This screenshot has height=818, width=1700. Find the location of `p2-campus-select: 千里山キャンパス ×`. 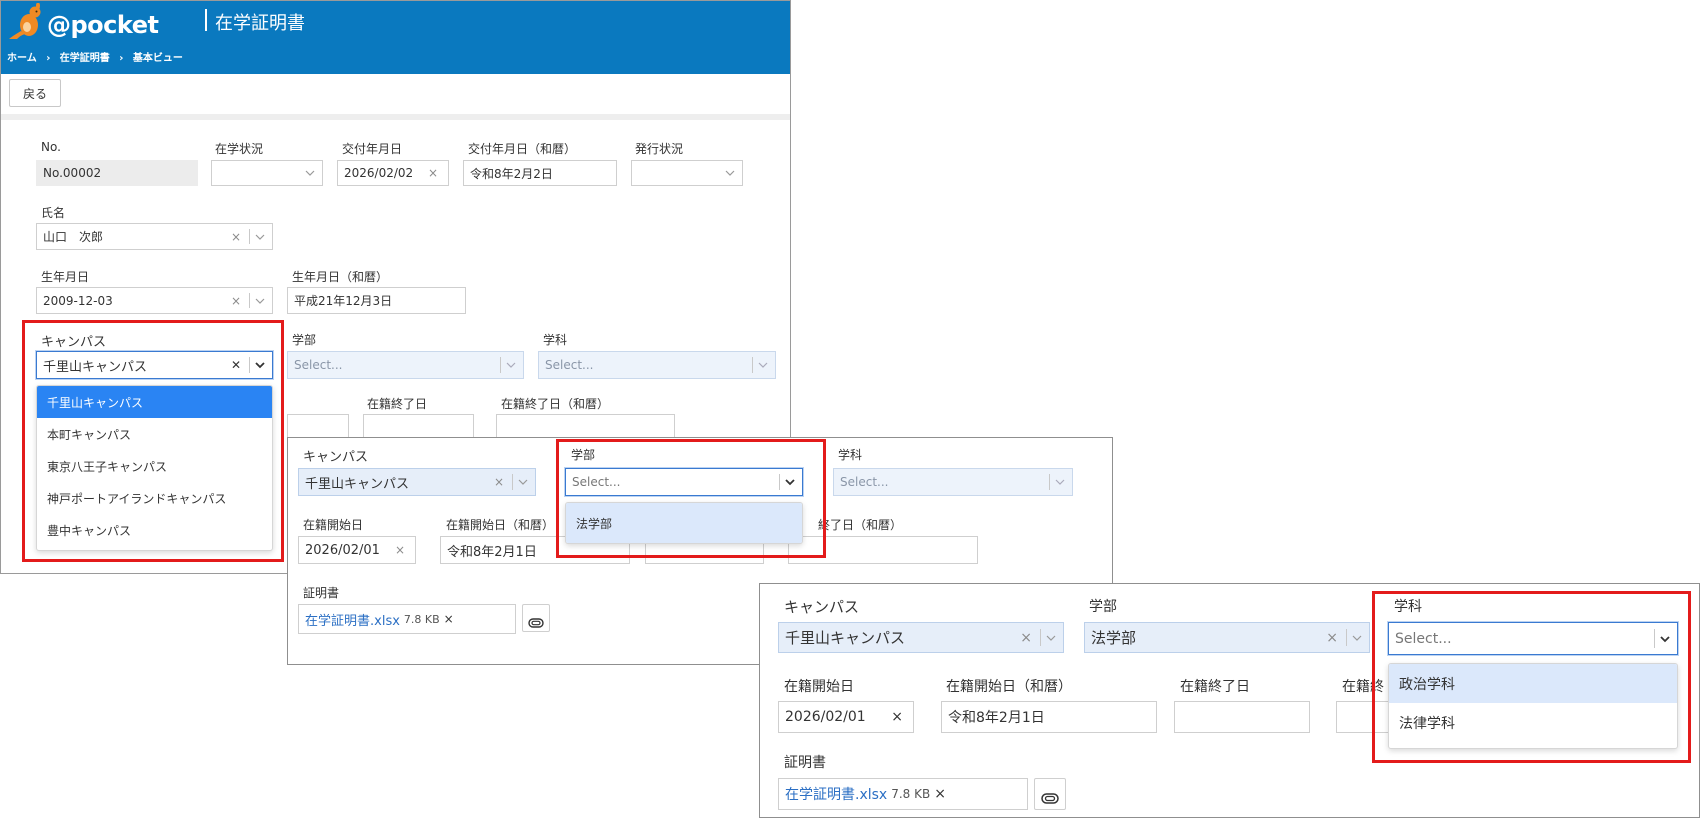

p2-campus-select: 千里山キャンパス × is located at coordinates (417, 482).